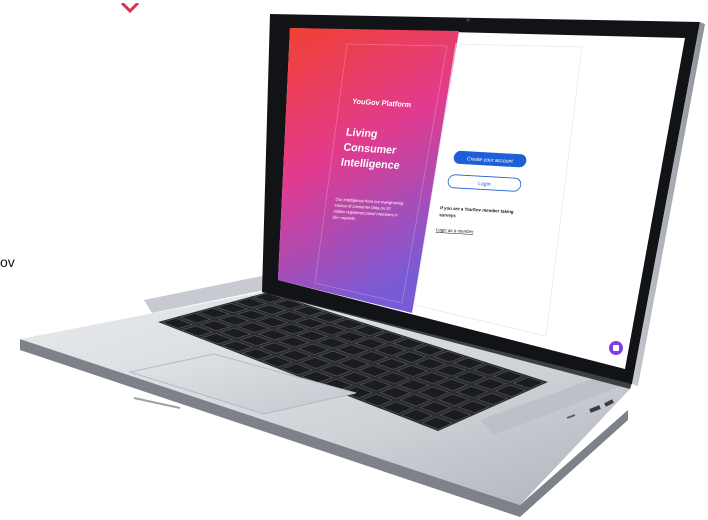 The height and width of the screenshot is (520, 708). Describe the element at coordinates (361, 133) in the screenshot. I see `headline-line-1: Living` at that location.